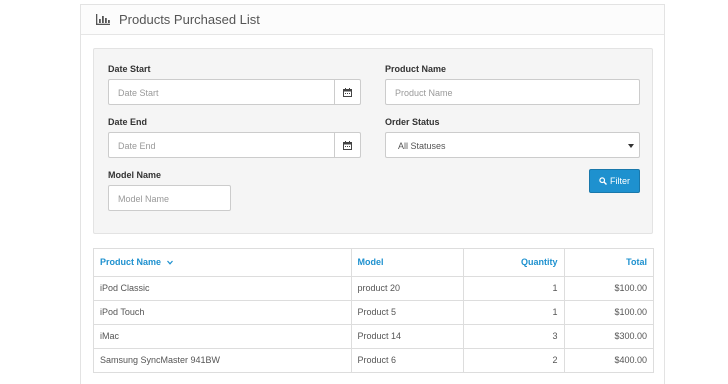 This screenshot has height=384, width=728. I want to click on model-name-label: Model Name, so click(135, 175).